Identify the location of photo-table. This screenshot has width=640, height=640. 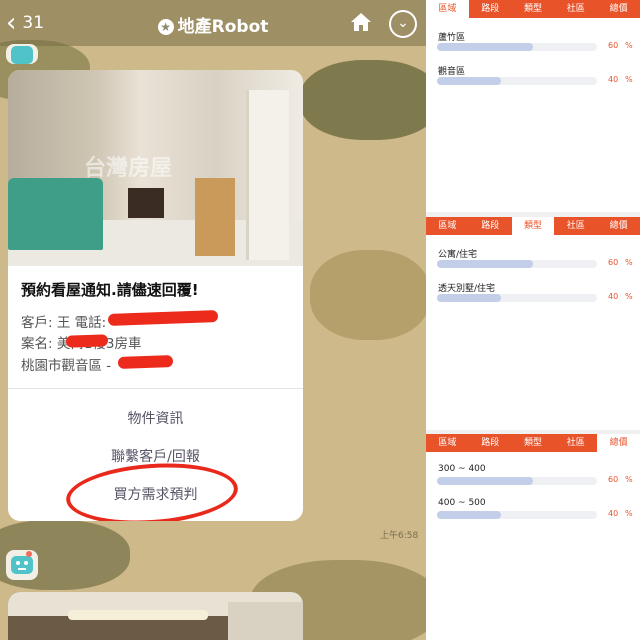
(146, 203).